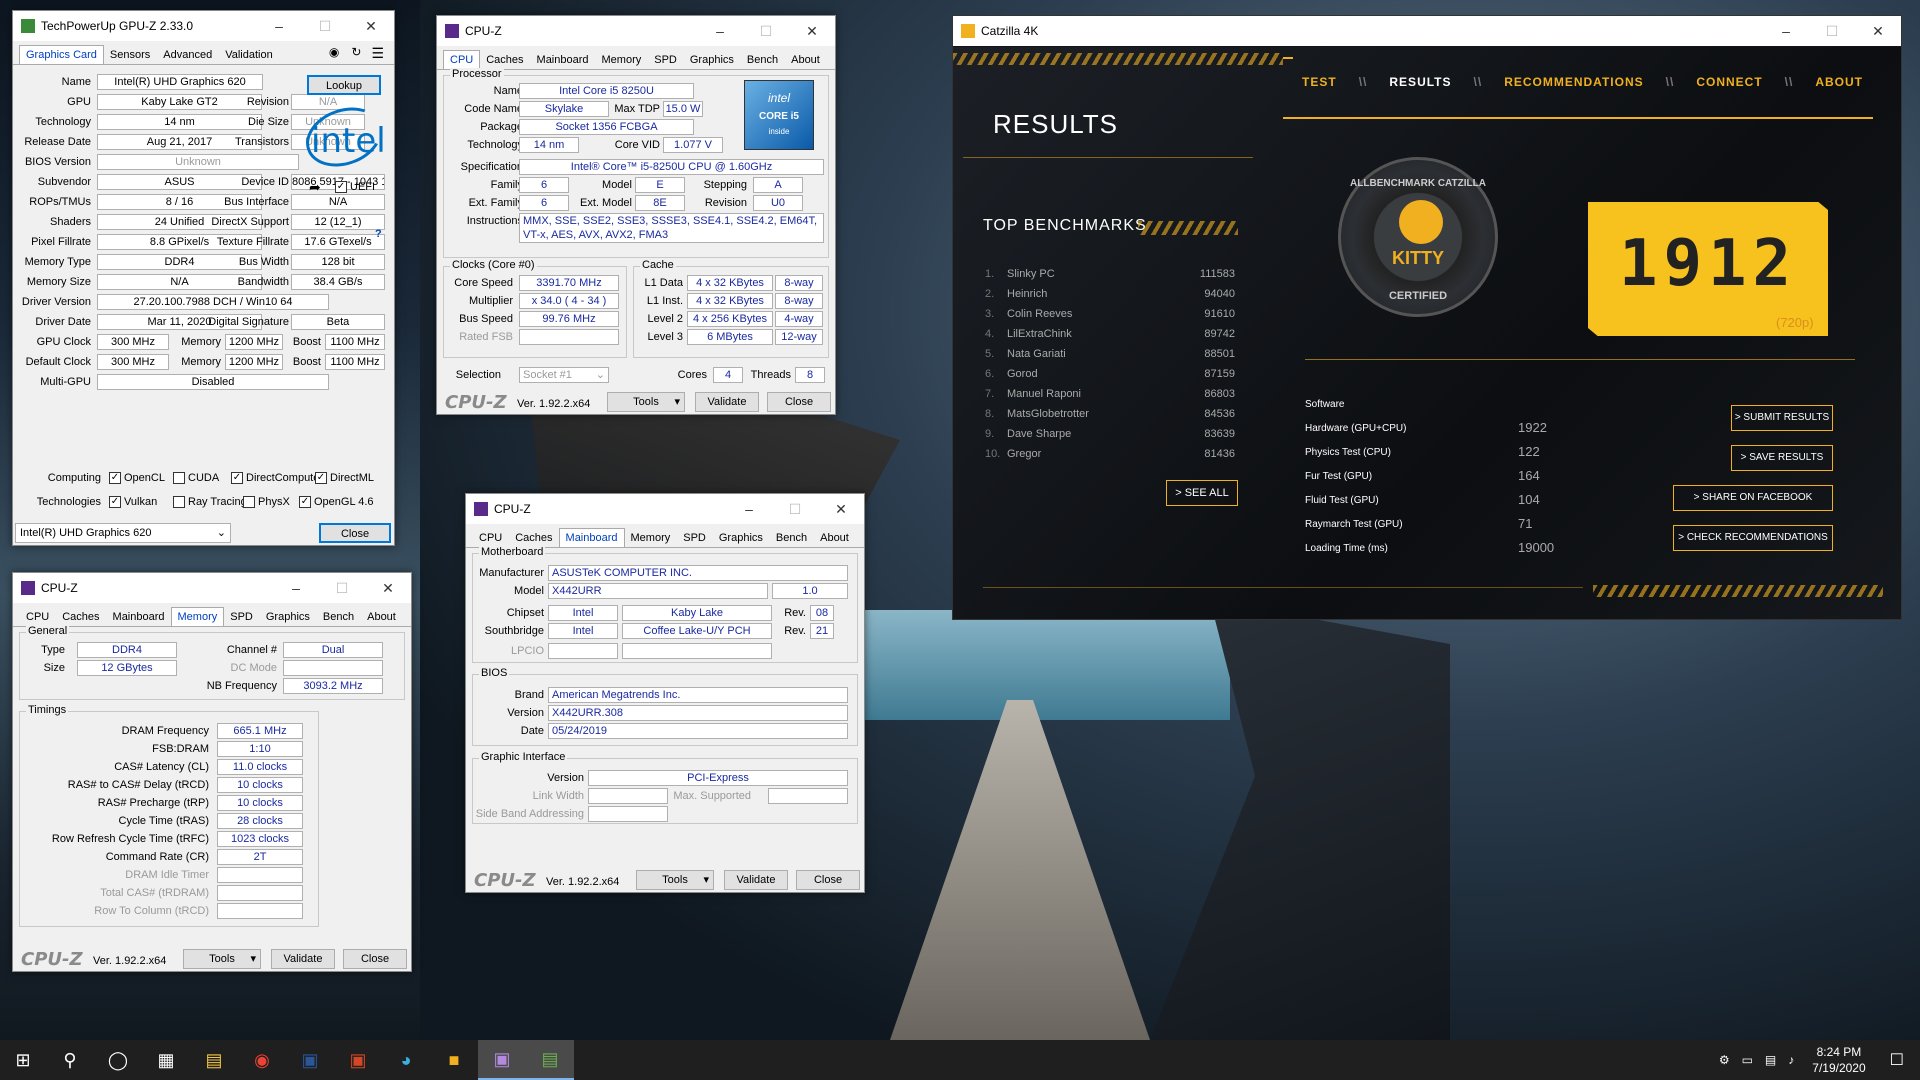 The height and width of the screenshot is (1080, 1920). What do you see at coordinates (70, 1060) in the screenshot?
I see `search-icon: ⚲` at bounding box center [70, 1060].